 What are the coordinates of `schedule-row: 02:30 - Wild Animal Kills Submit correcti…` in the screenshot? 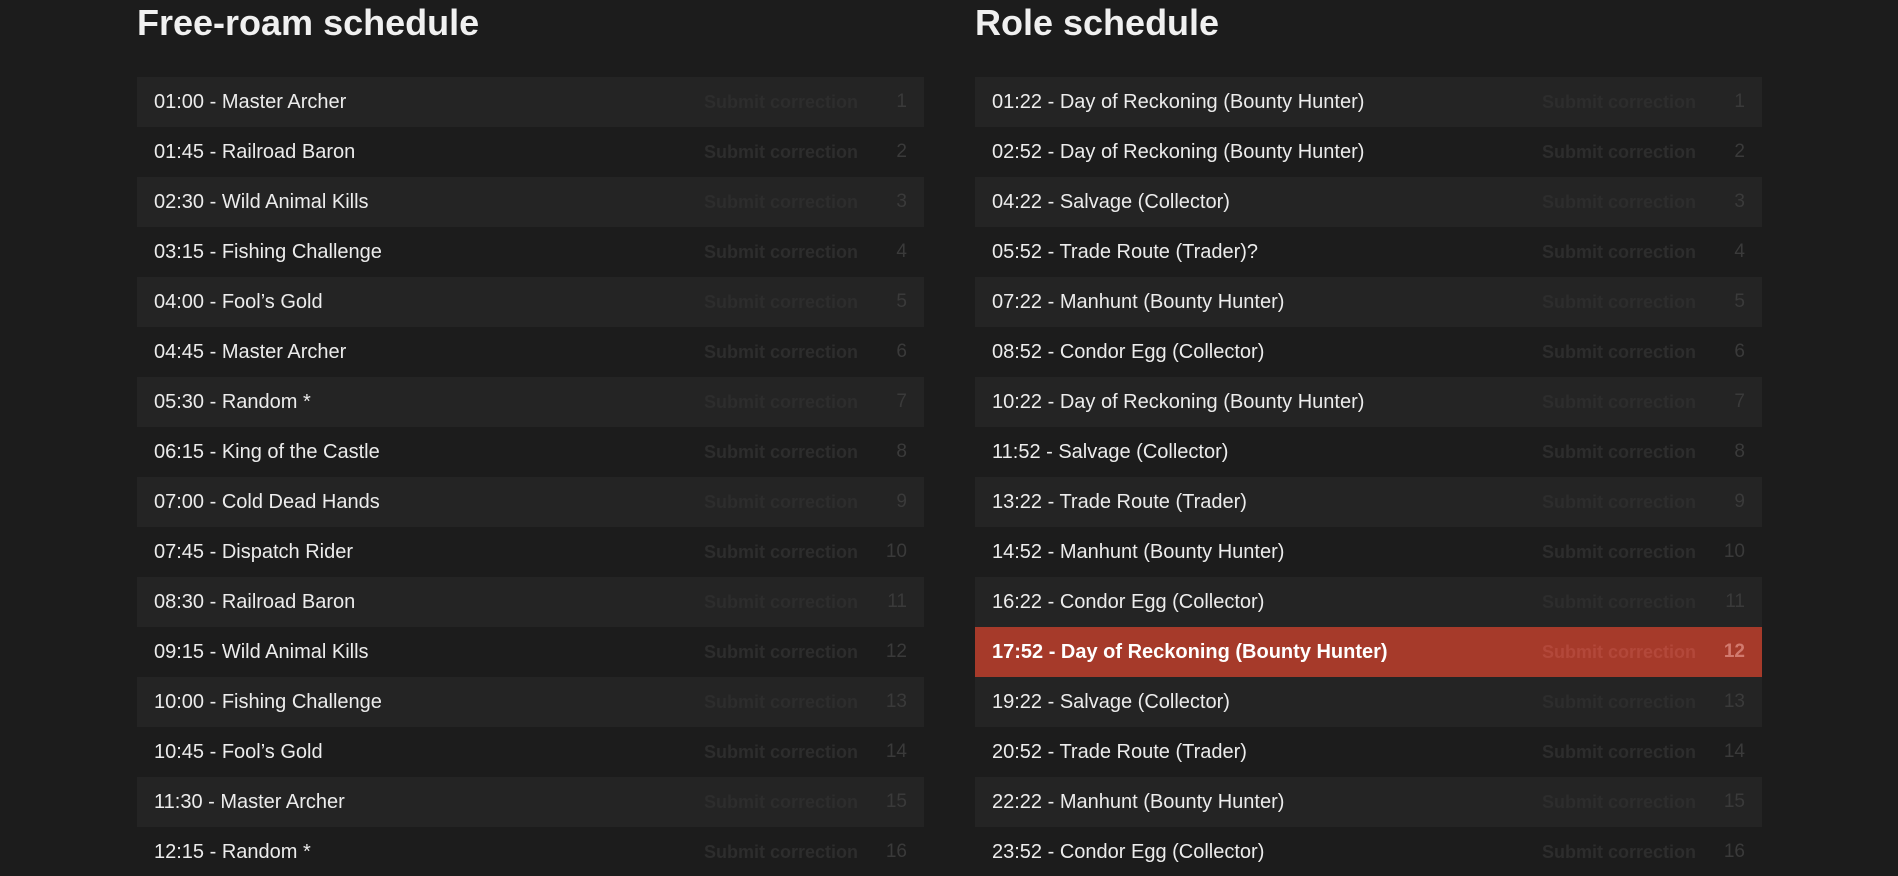 It's located at (530, 202).